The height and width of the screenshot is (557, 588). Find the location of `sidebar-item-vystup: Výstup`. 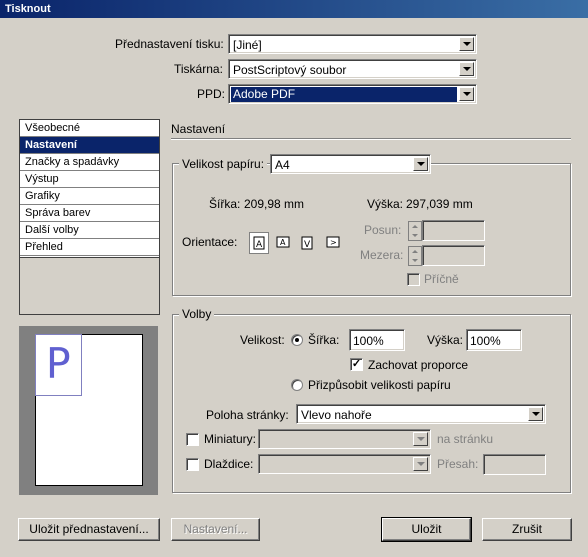

sidebar-item-vystup: Výstup is located at coordinates (89, 179).